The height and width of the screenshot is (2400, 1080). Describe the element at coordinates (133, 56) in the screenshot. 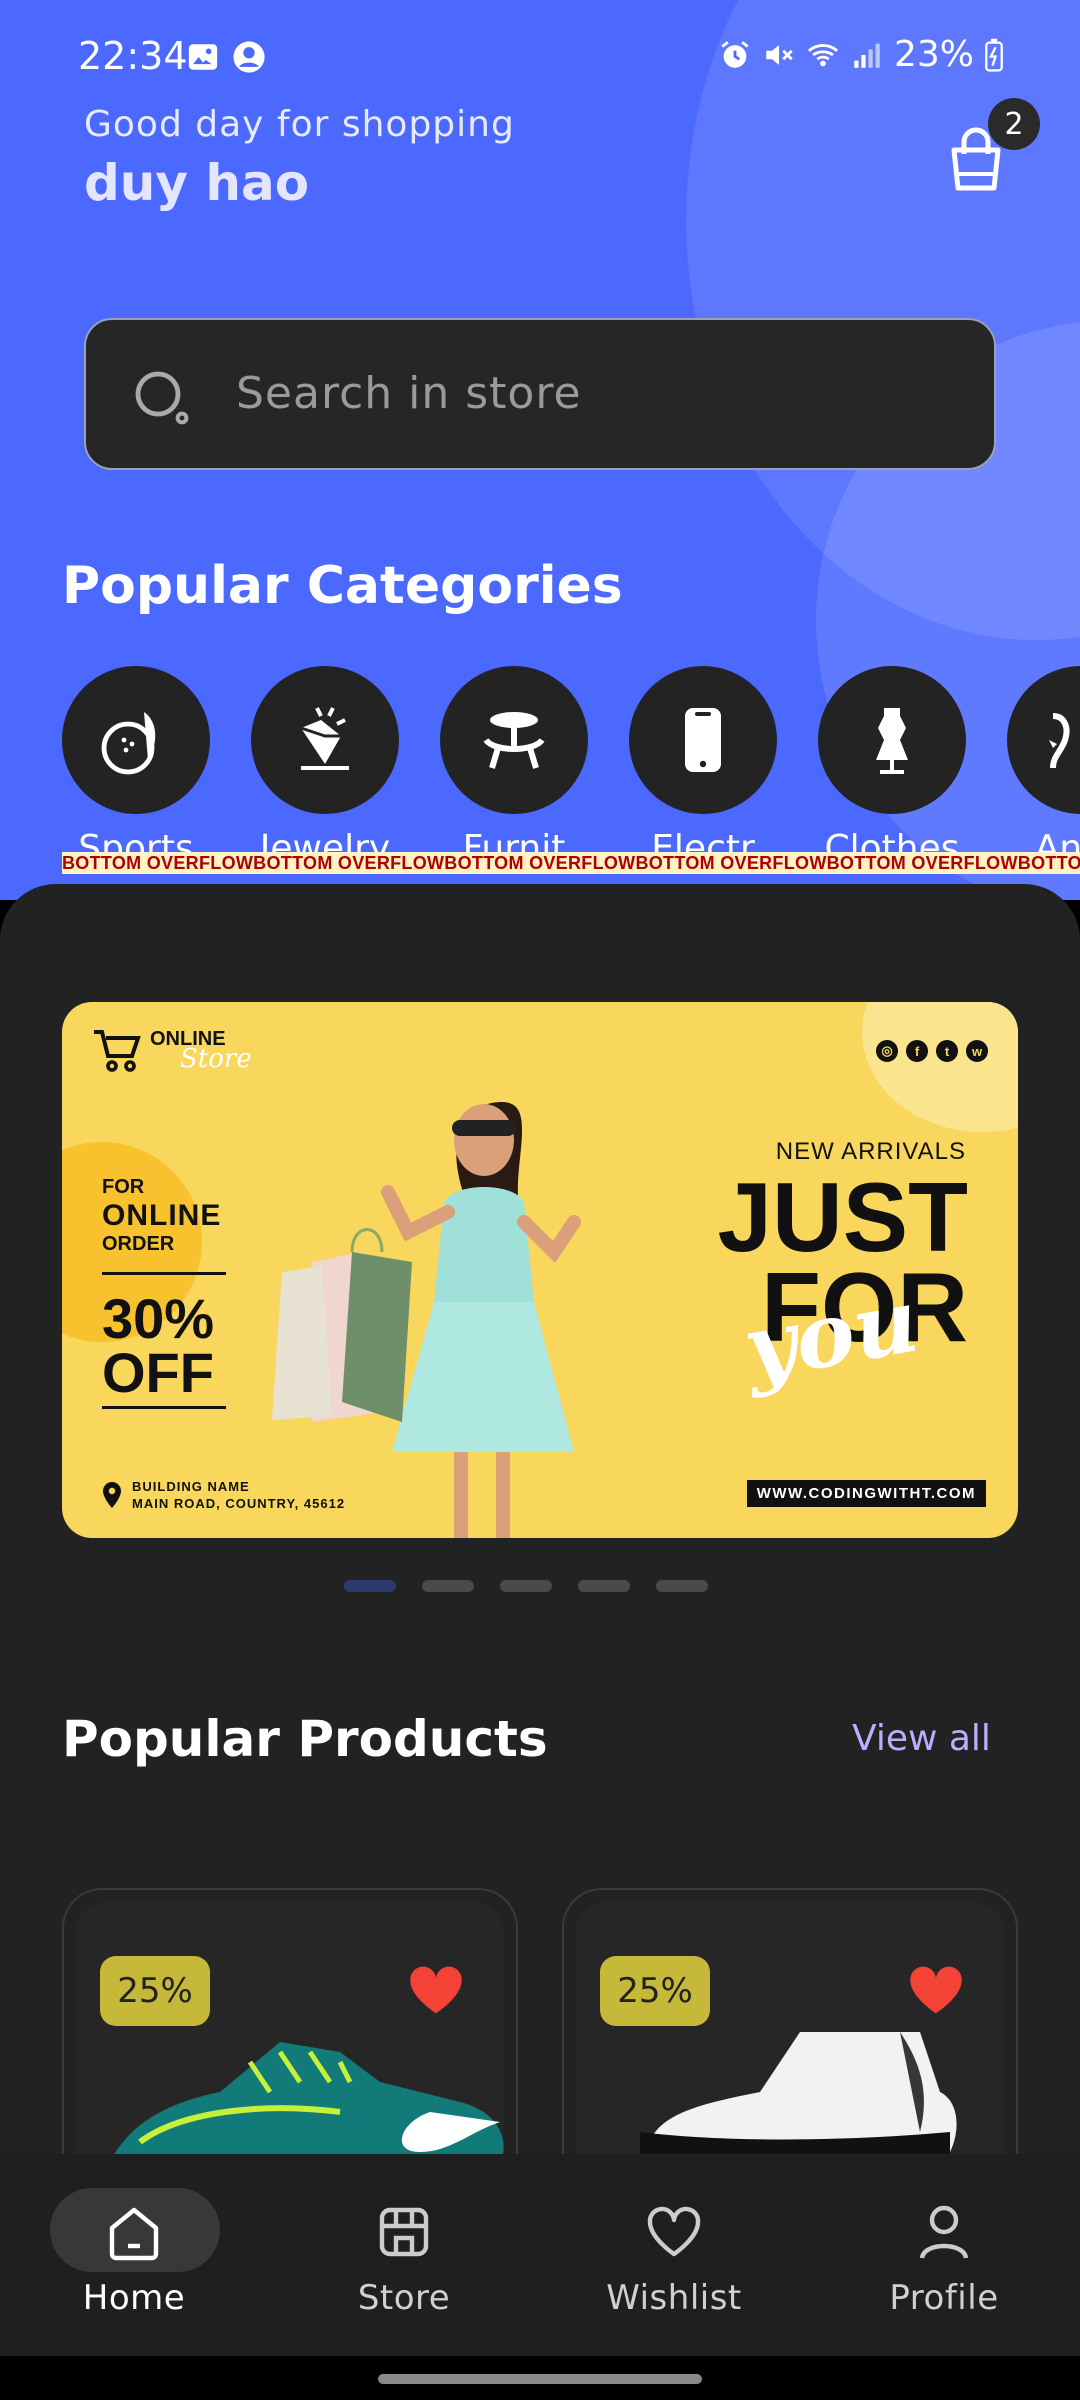

I see `status-time: 22:34` at that location.